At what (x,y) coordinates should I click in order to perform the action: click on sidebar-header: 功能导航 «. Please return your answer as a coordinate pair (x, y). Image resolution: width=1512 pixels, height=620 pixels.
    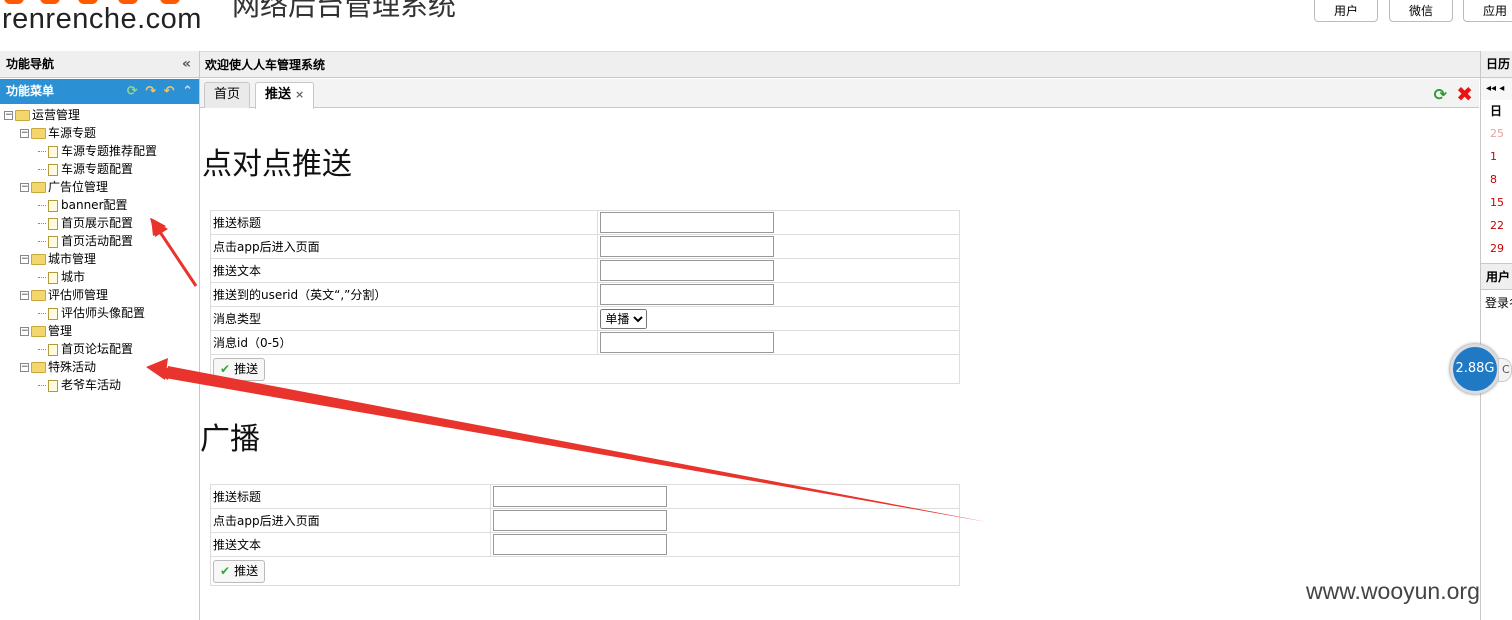
    Looking at the image, I should click on (99, 64).